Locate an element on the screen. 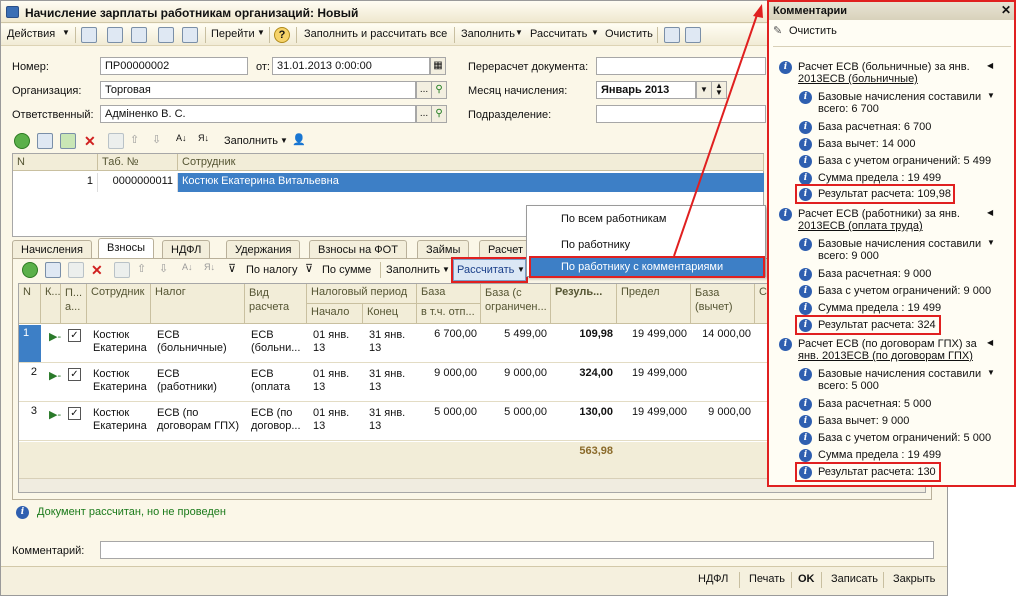  comment-line: База с учетом ограничений: 5 499 is located at coordinates (905, 161).